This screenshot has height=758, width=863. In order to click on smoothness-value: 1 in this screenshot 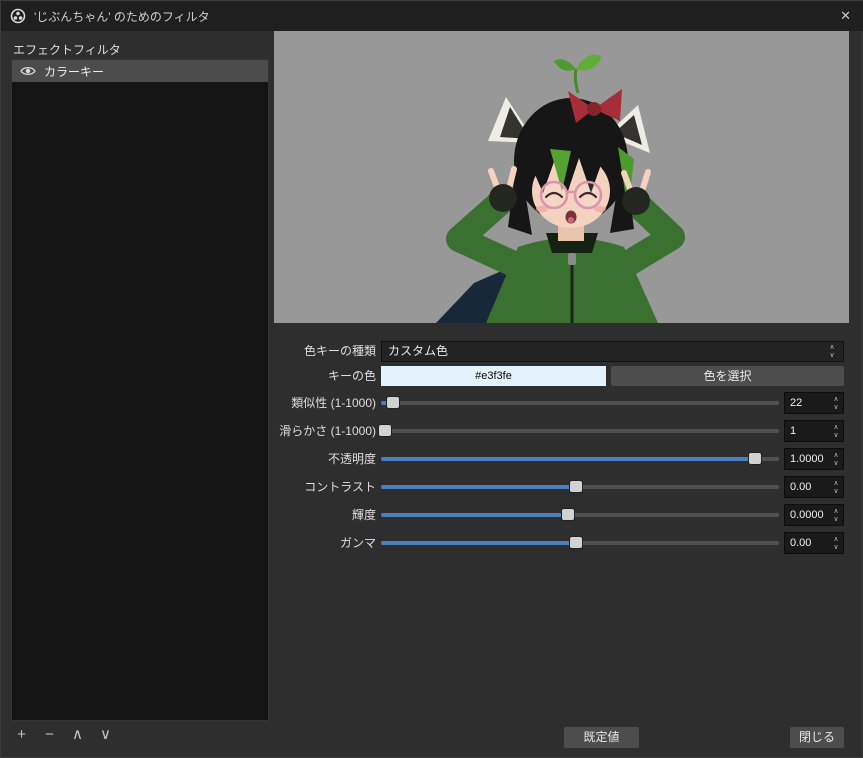, I will do `click(793, 431)`.